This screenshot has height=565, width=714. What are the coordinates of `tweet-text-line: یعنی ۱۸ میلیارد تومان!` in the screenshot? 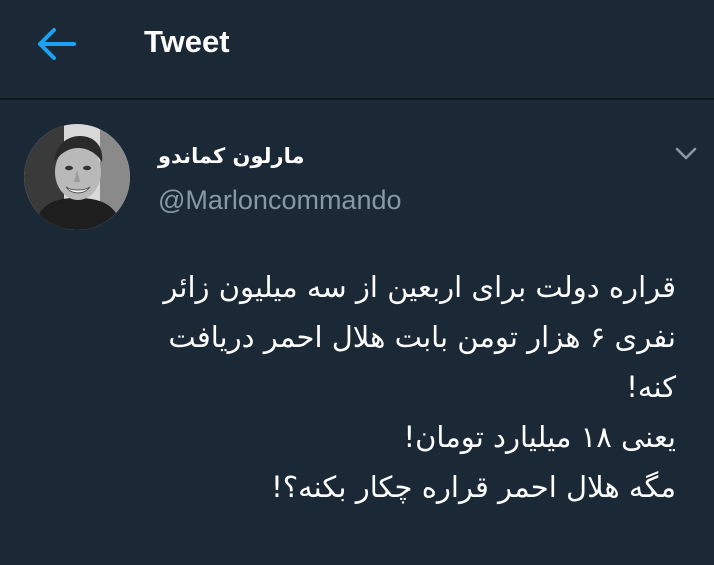 It's located at (539, 437).